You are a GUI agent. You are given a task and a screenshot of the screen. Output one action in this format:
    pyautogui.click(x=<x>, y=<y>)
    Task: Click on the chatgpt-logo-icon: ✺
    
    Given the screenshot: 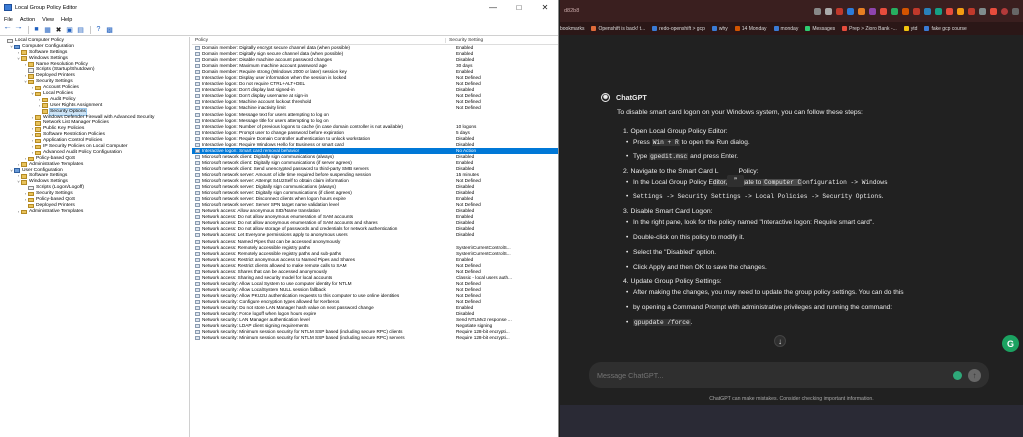 What is the action you would take?
    pyautogui.click(x=605, y=97)
    